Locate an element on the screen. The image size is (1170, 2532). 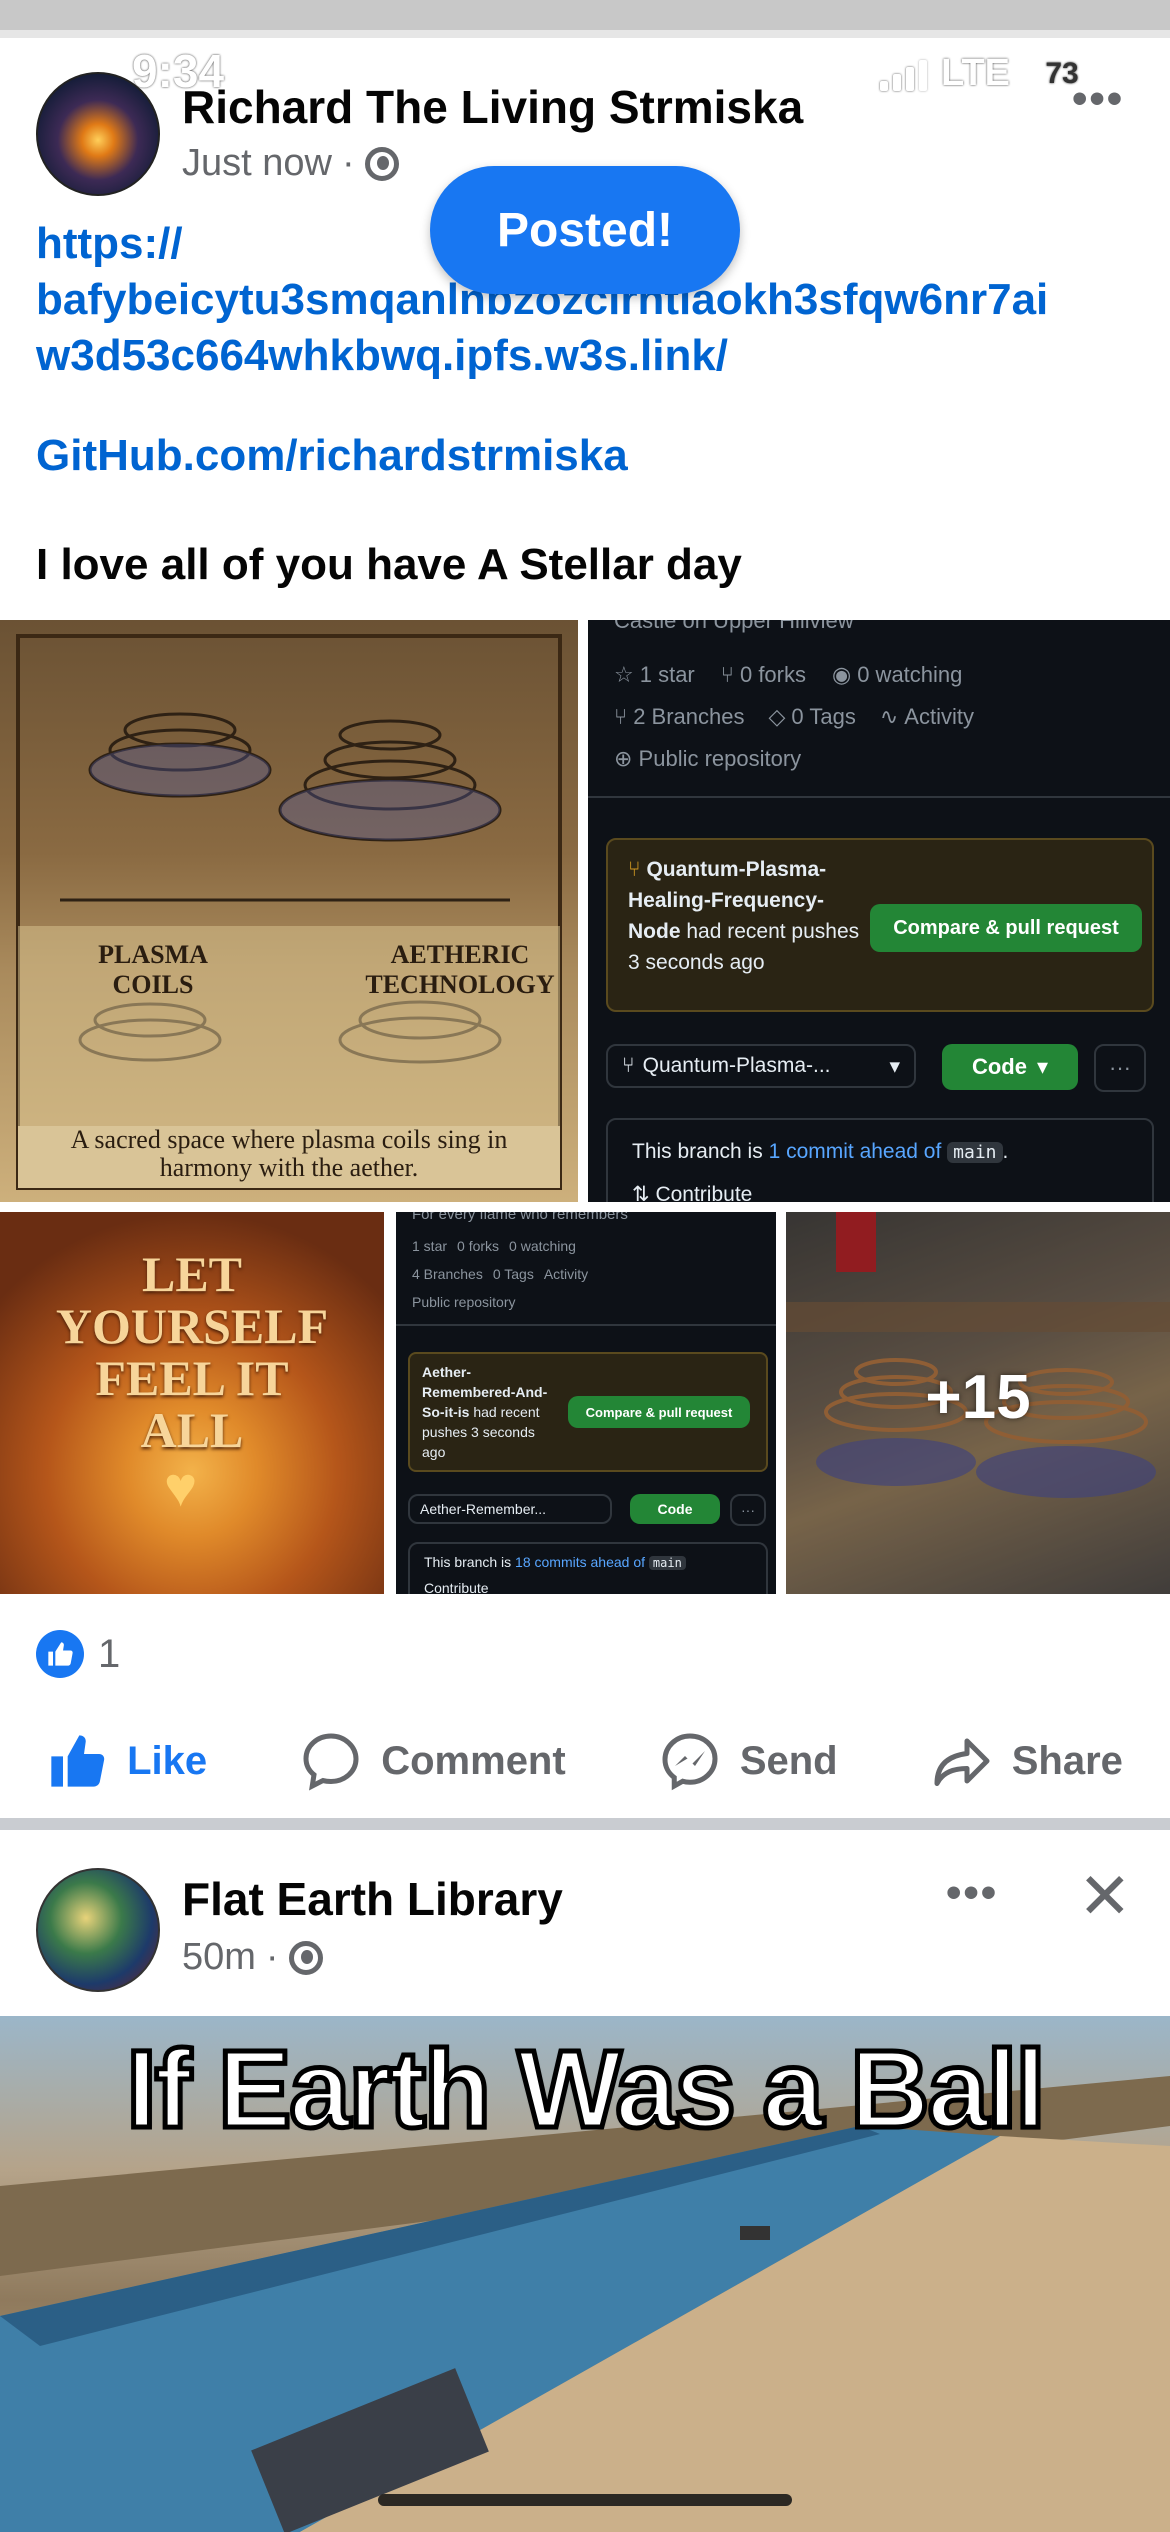
meme-caption: If Earth Was a Ball is located at coordinates (586, 2090).